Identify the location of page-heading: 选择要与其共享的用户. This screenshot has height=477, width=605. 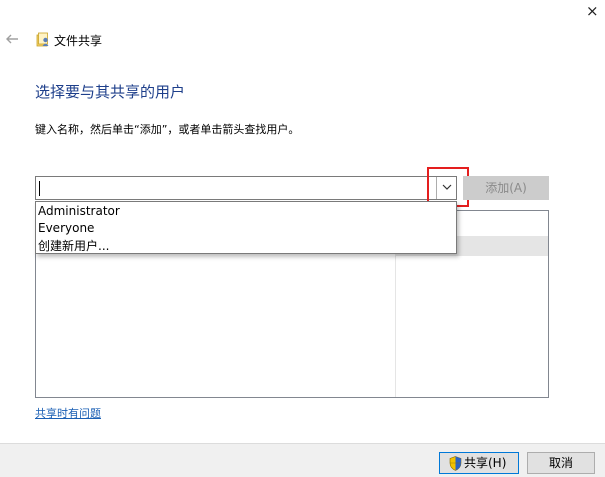
(110, 92).